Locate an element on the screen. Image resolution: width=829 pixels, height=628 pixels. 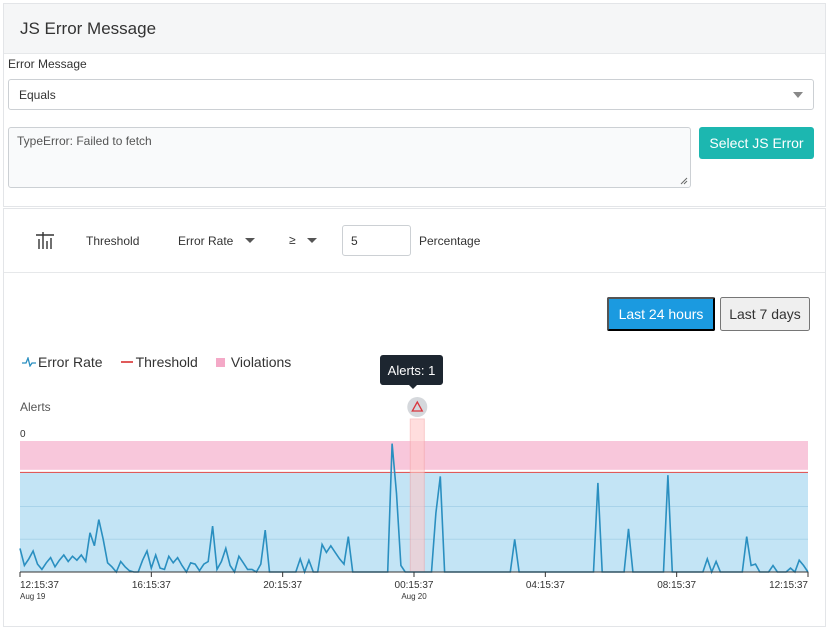
threshold-label: Threshold is located at coordinates (113, 241).